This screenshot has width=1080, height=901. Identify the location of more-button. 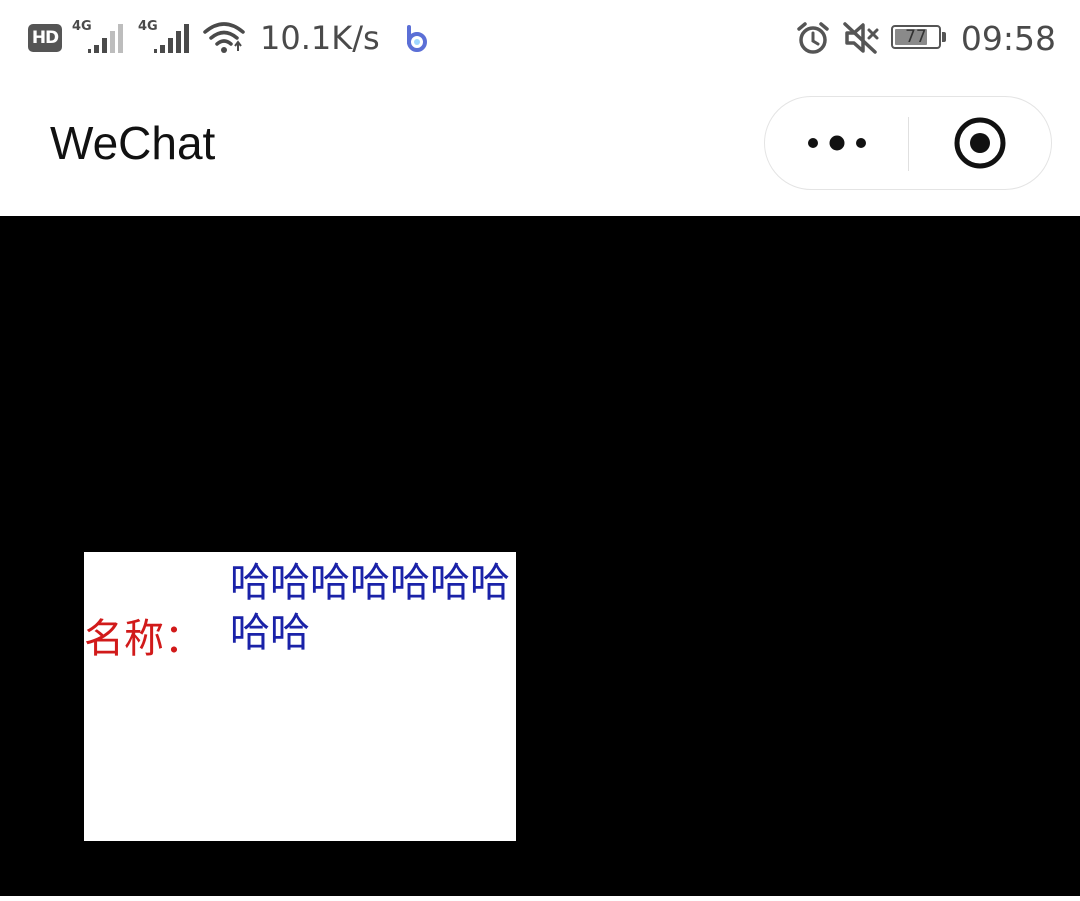
(836, 143).